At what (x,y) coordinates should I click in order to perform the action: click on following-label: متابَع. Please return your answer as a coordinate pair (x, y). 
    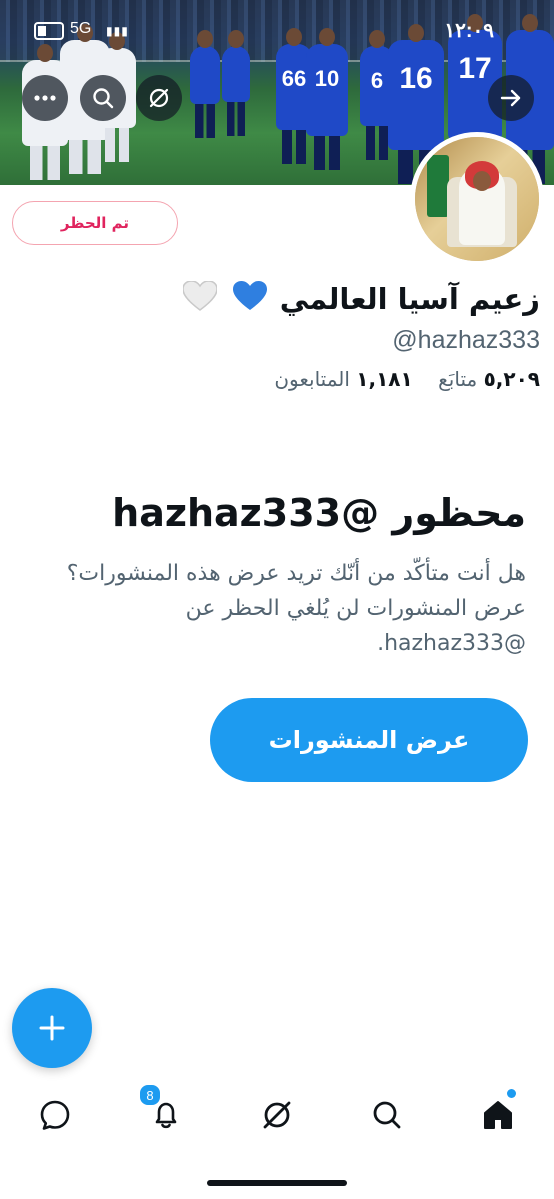
    Looking at the image, I should click on (458, 379).